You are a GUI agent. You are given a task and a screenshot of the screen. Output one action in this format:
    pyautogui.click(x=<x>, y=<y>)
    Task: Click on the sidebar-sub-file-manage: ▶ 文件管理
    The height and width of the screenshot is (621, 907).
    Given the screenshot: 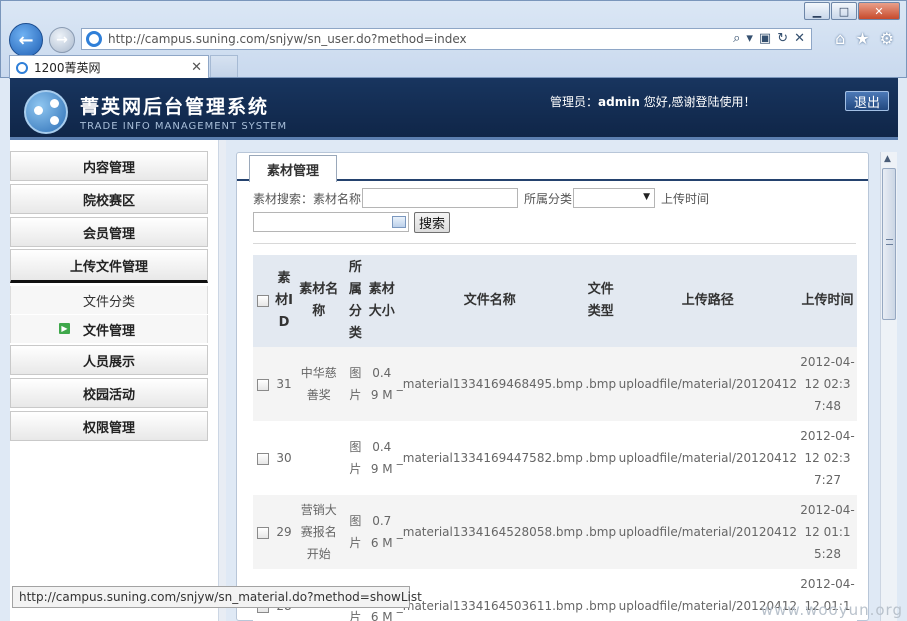 What is the action you would take?
    pyautogui.click(x=109, y=329)
    